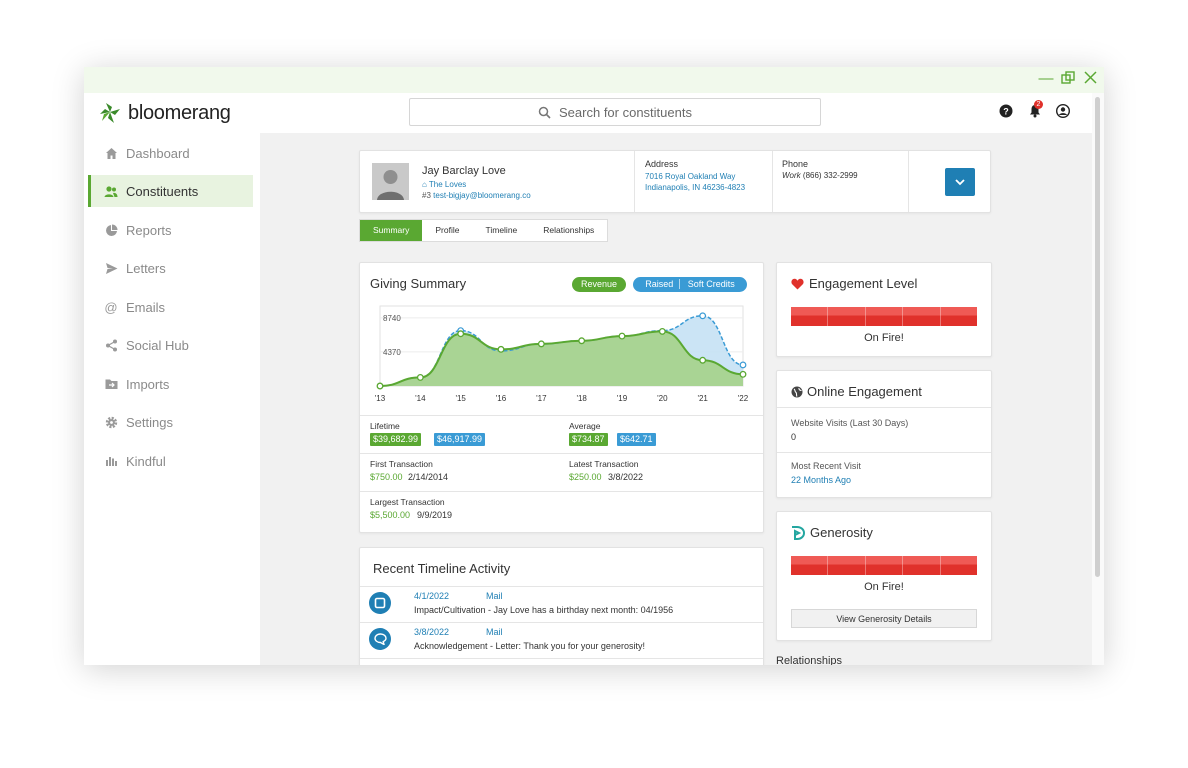 The image size is (1188, 768). I want to click on top-bar: bloomerang Search for constituents ? 2, so click(594, 113).